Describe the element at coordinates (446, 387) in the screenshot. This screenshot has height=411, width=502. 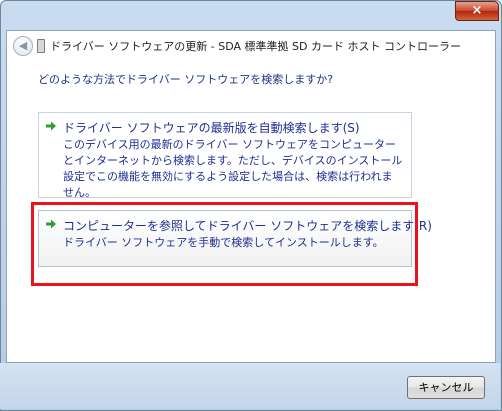
I see `cancel-button: キャンセル` at that location.